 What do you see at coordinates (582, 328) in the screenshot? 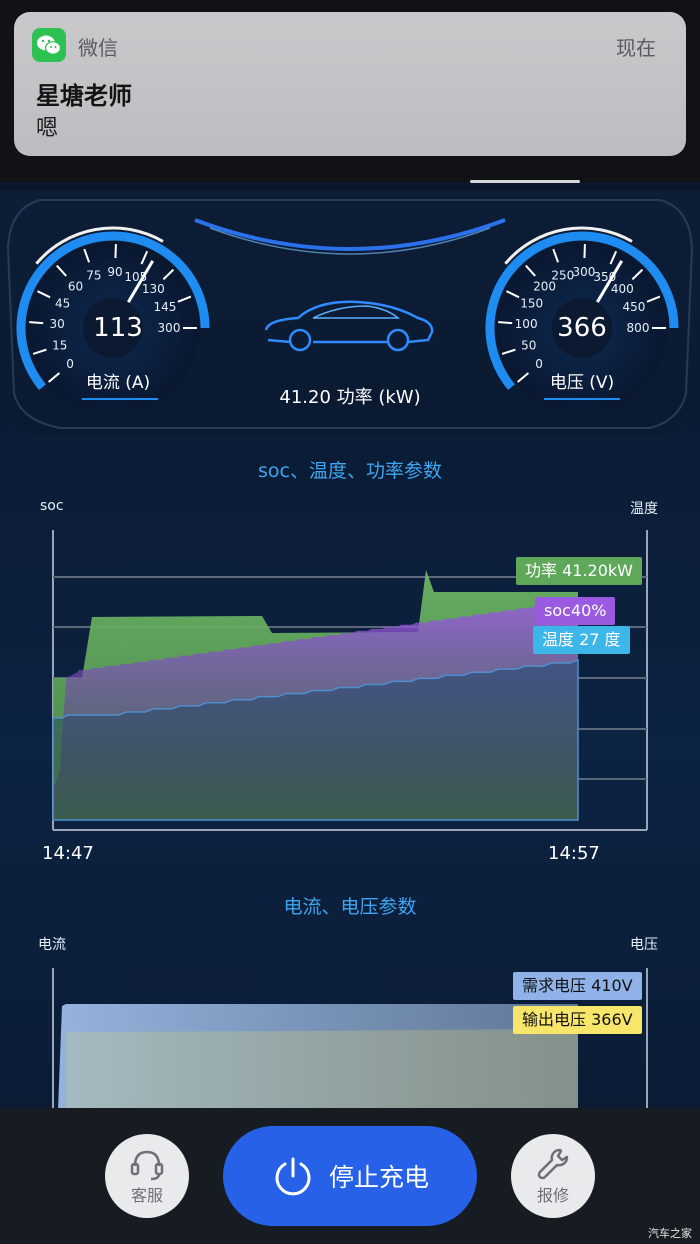
I see `voltage-value: 366` at bounding box center [582, 328].